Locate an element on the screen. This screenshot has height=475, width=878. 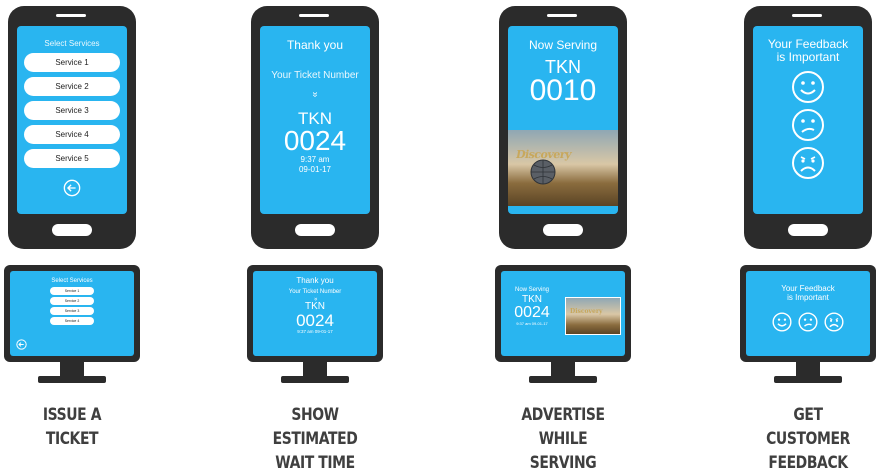
service-5-button: Service 5 is located at coordinates (72, 158).